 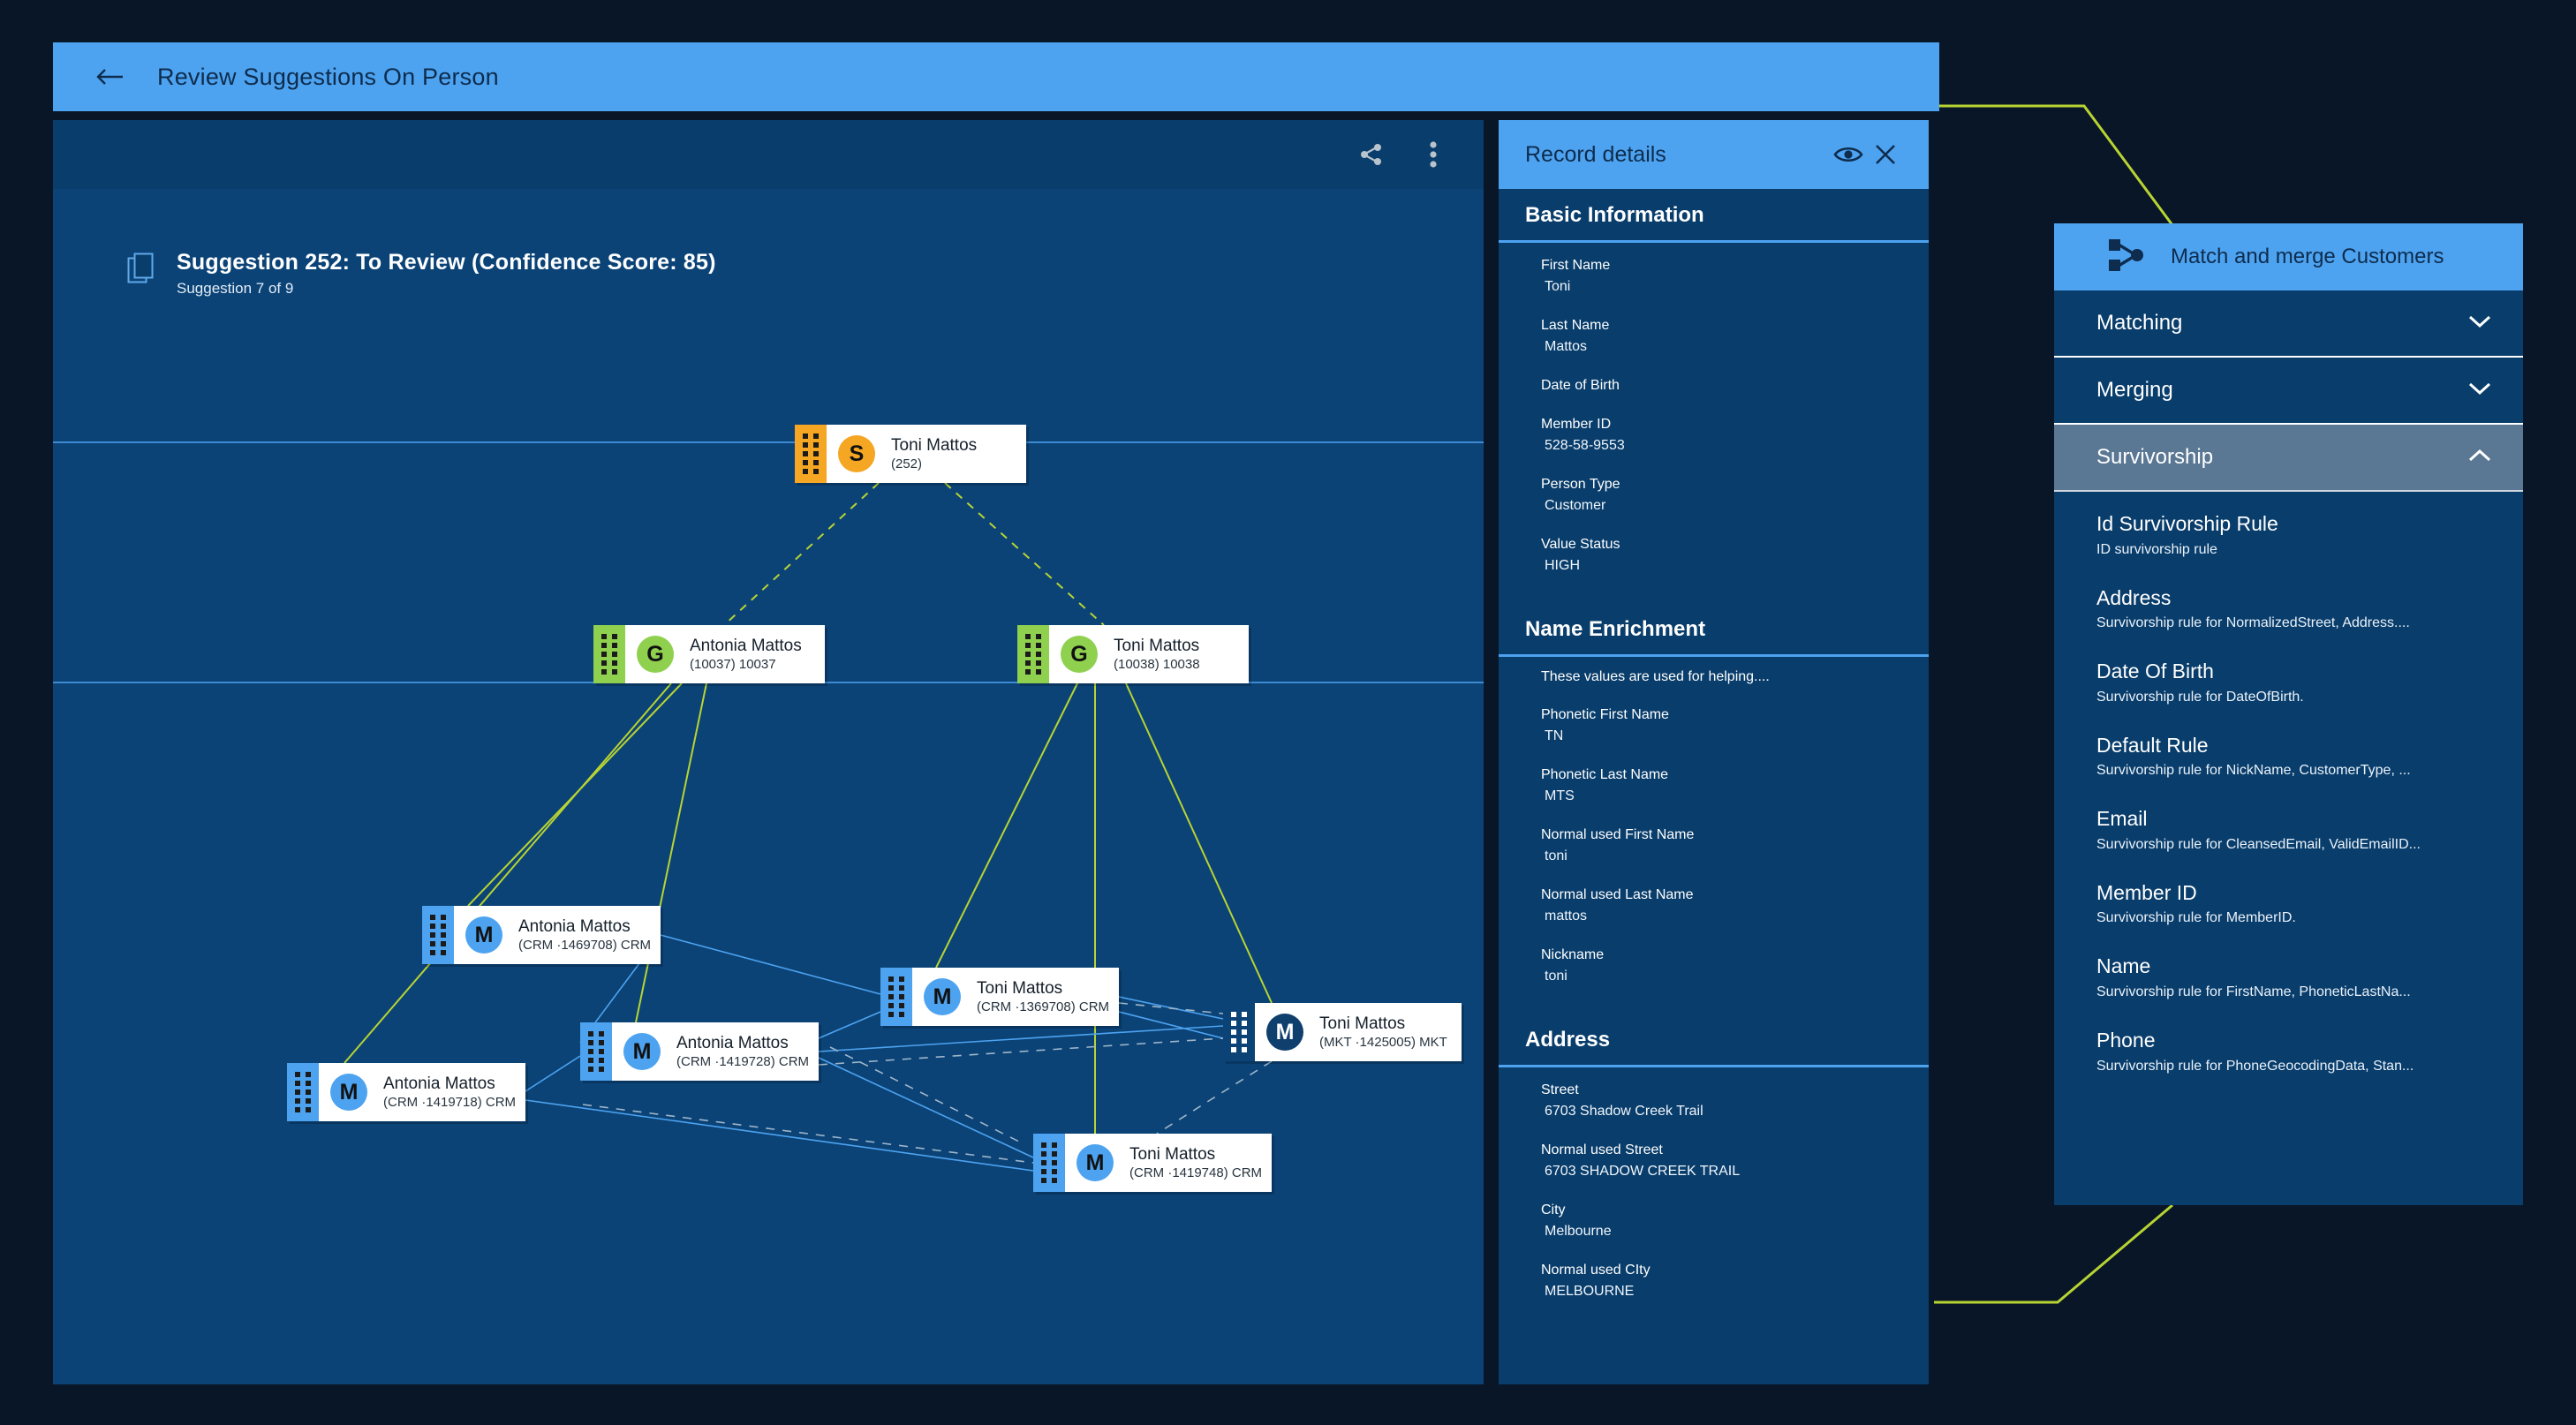 What do you see at coordinates (709, 654) in the screenshot?
I see `graph-node: G Antonia Mattos (10037) 10037` at bounding box center [709, 654].